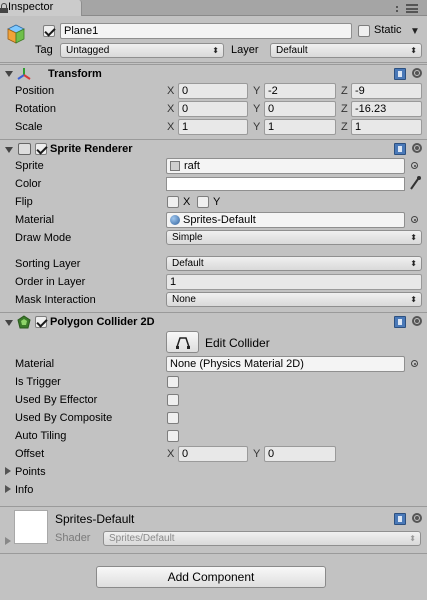 The width and height of the screenshot is (427, 600). Describe the element at coordinates (16, 34) in the screenshot. I see `gameobject-cube-icon` at that location.